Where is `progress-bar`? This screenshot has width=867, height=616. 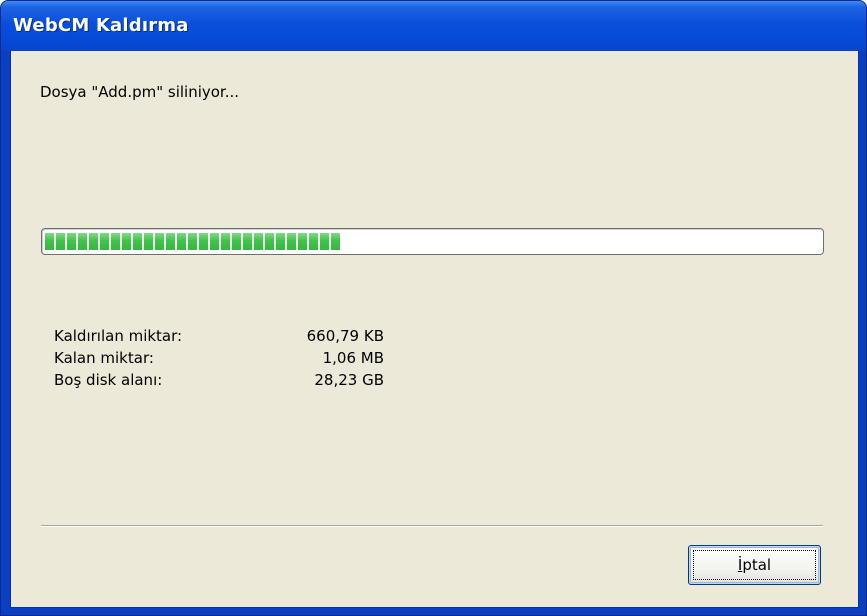 progress-bar is located at coordinates (432, 241).